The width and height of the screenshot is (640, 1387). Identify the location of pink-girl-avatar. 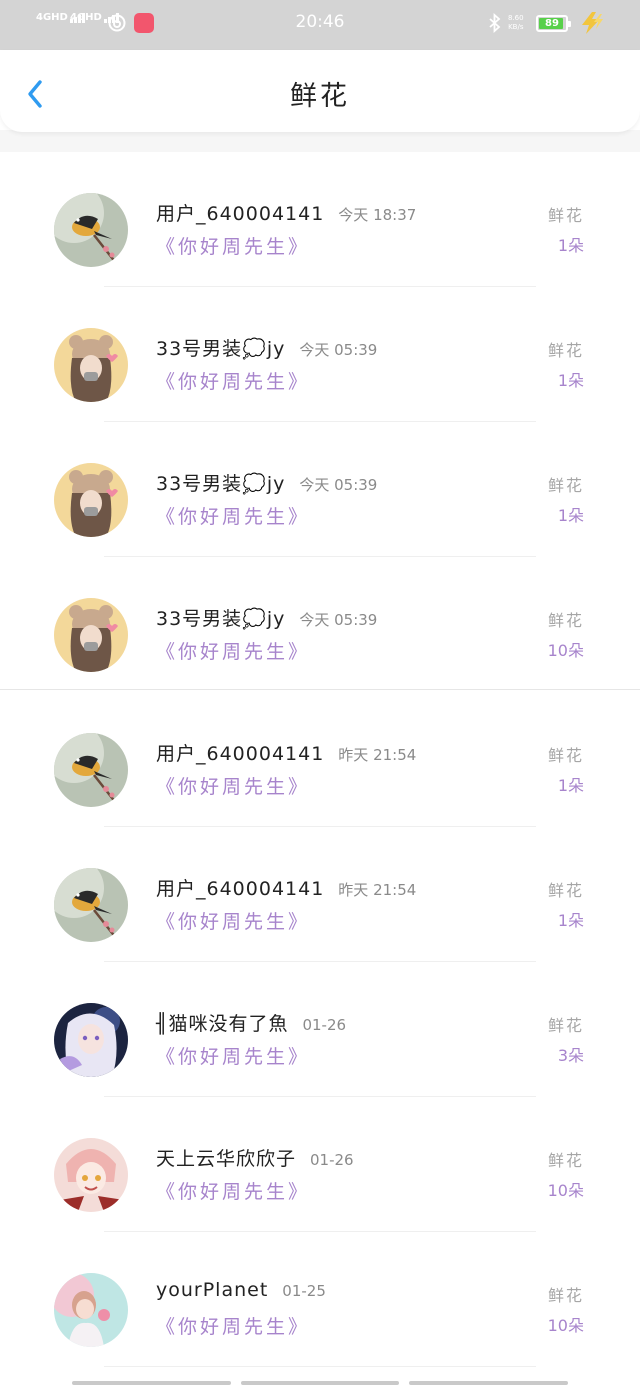
(91, 1310).